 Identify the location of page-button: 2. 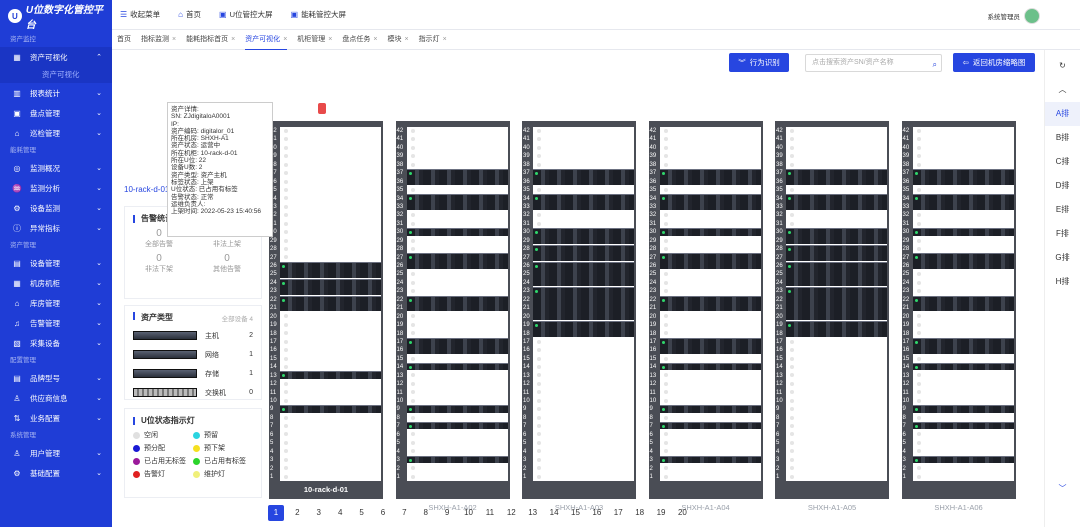
(297, 513).